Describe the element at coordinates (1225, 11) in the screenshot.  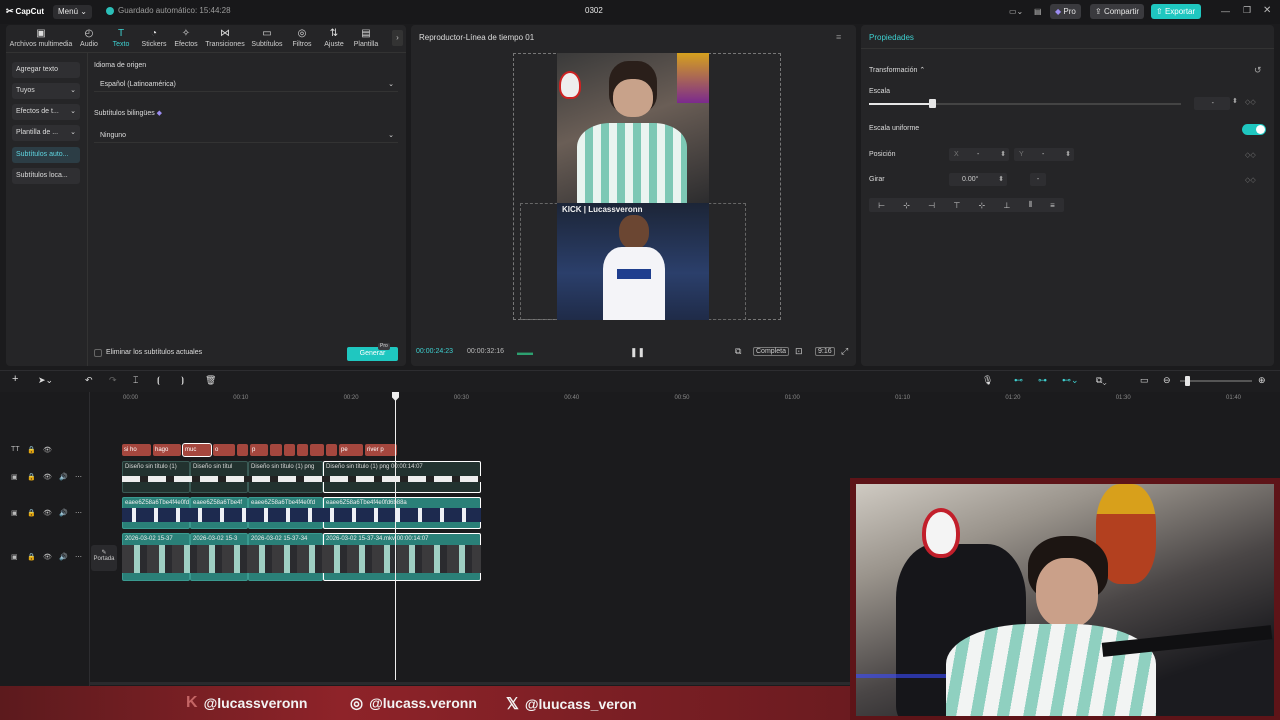
I see `minimize-icon: —` at that location.